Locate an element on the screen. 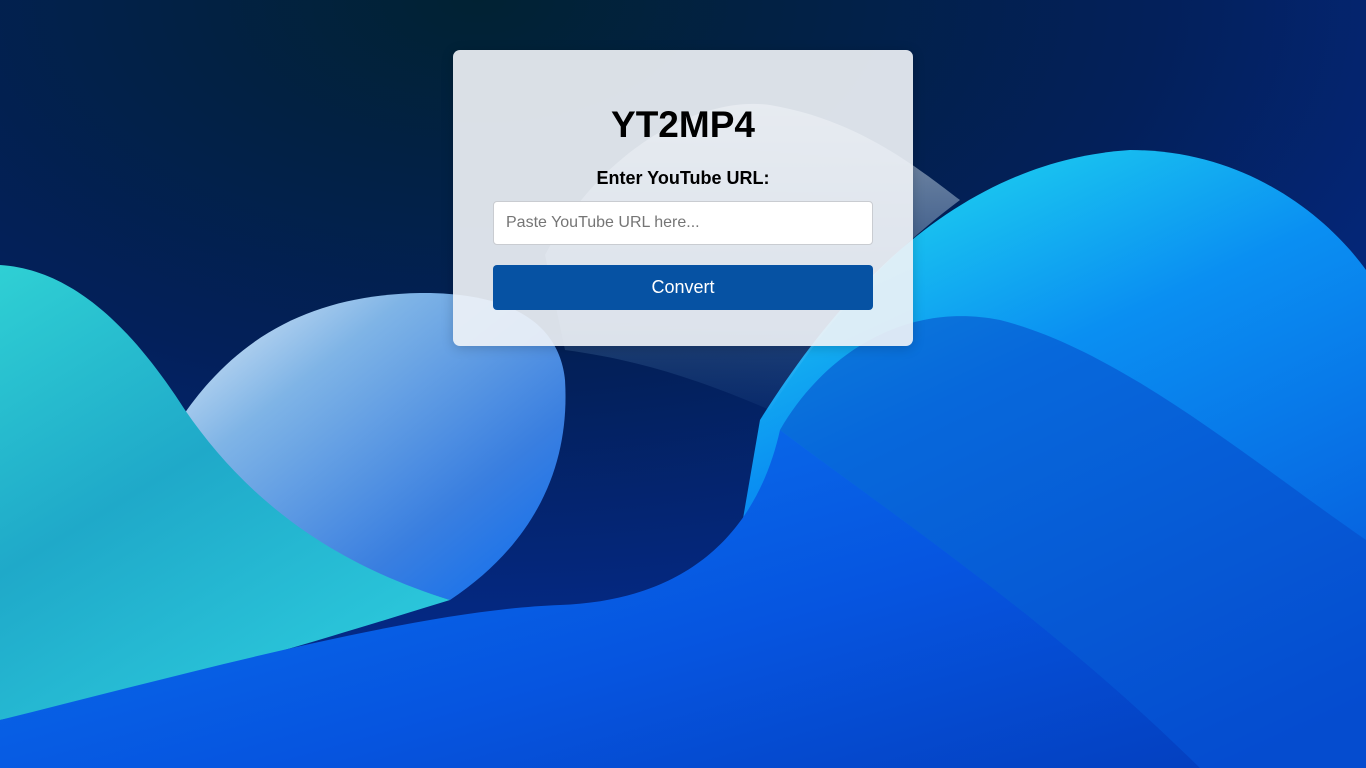 The image size is (1366, 768). url-label: Enter YouTube URL: is located at coordinates (683, 178).